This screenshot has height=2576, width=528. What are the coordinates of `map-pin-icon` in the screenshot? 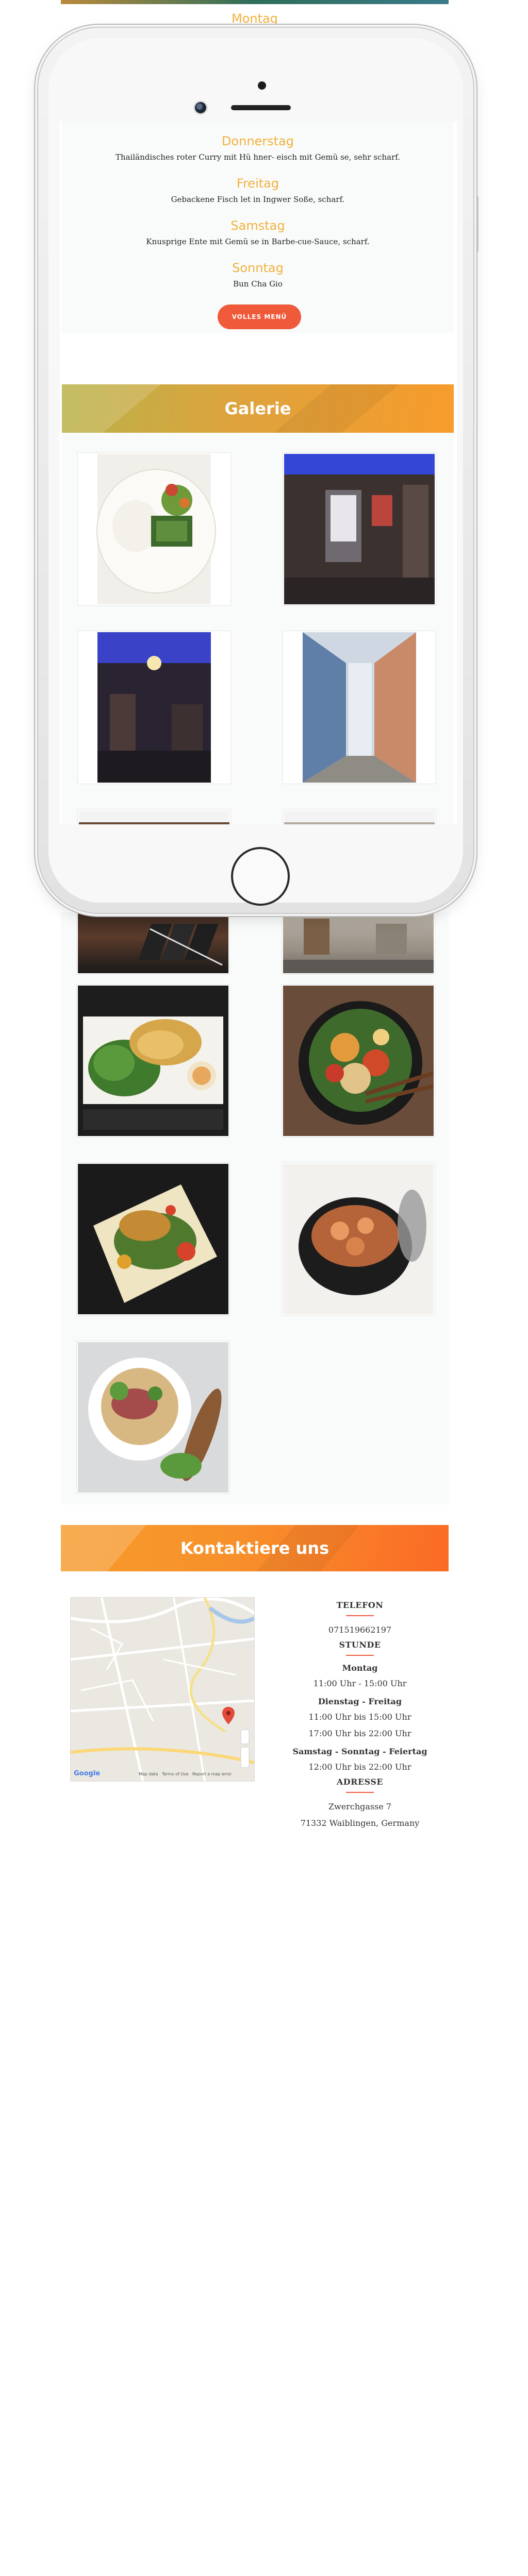 It's located at (229, 1716).